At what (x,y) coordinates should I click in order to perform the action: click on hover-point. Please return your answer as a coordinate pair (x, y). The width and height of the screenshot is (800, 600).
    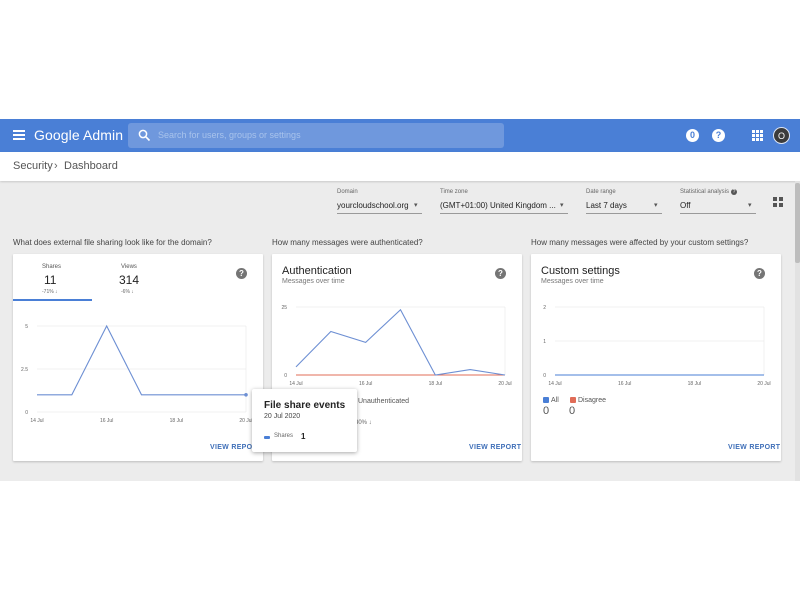
    Looking at the image, I should click on (246, 395).